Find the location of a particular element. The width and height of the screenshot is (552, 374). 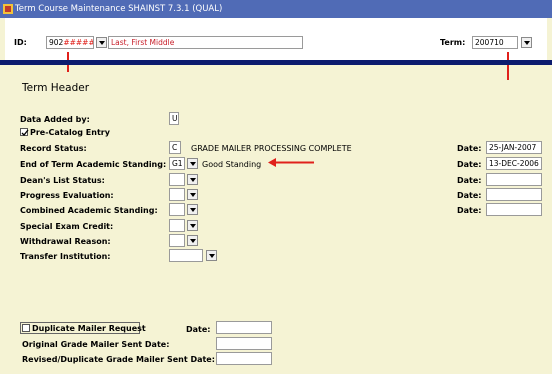

record-status-date: 25-JAN-2007 is located at coordinates (514, 147).